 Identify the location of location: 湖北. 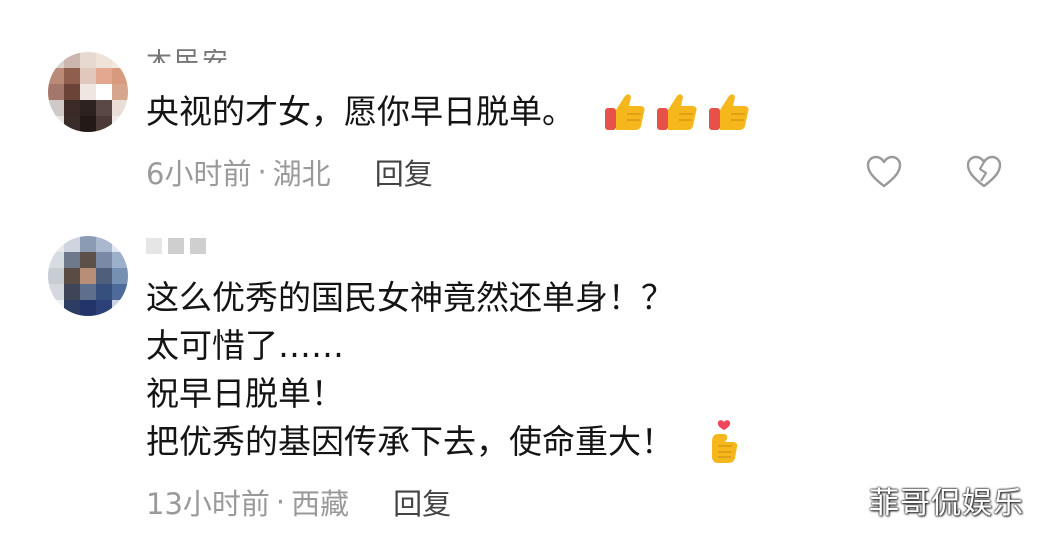
(301, 174).